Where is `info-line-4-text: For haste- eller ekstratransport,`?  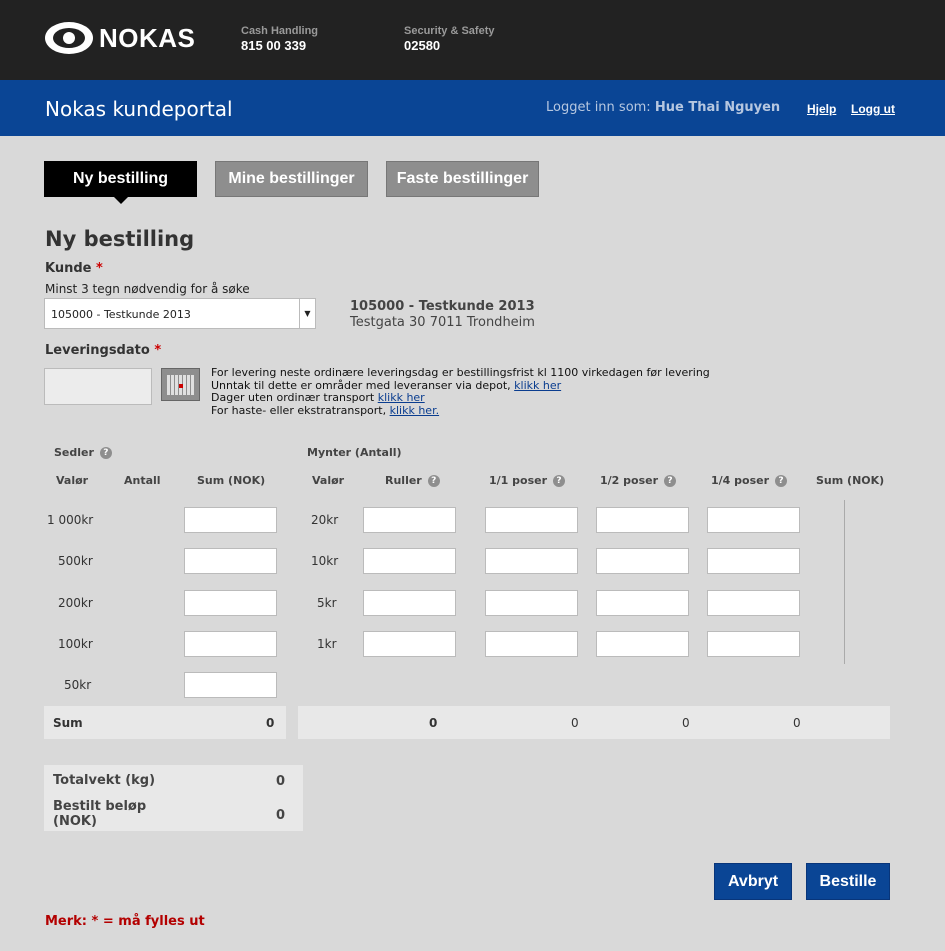
info-line-4-text: For haste- eller ekstratransport, is located at coordinates (300, 410).